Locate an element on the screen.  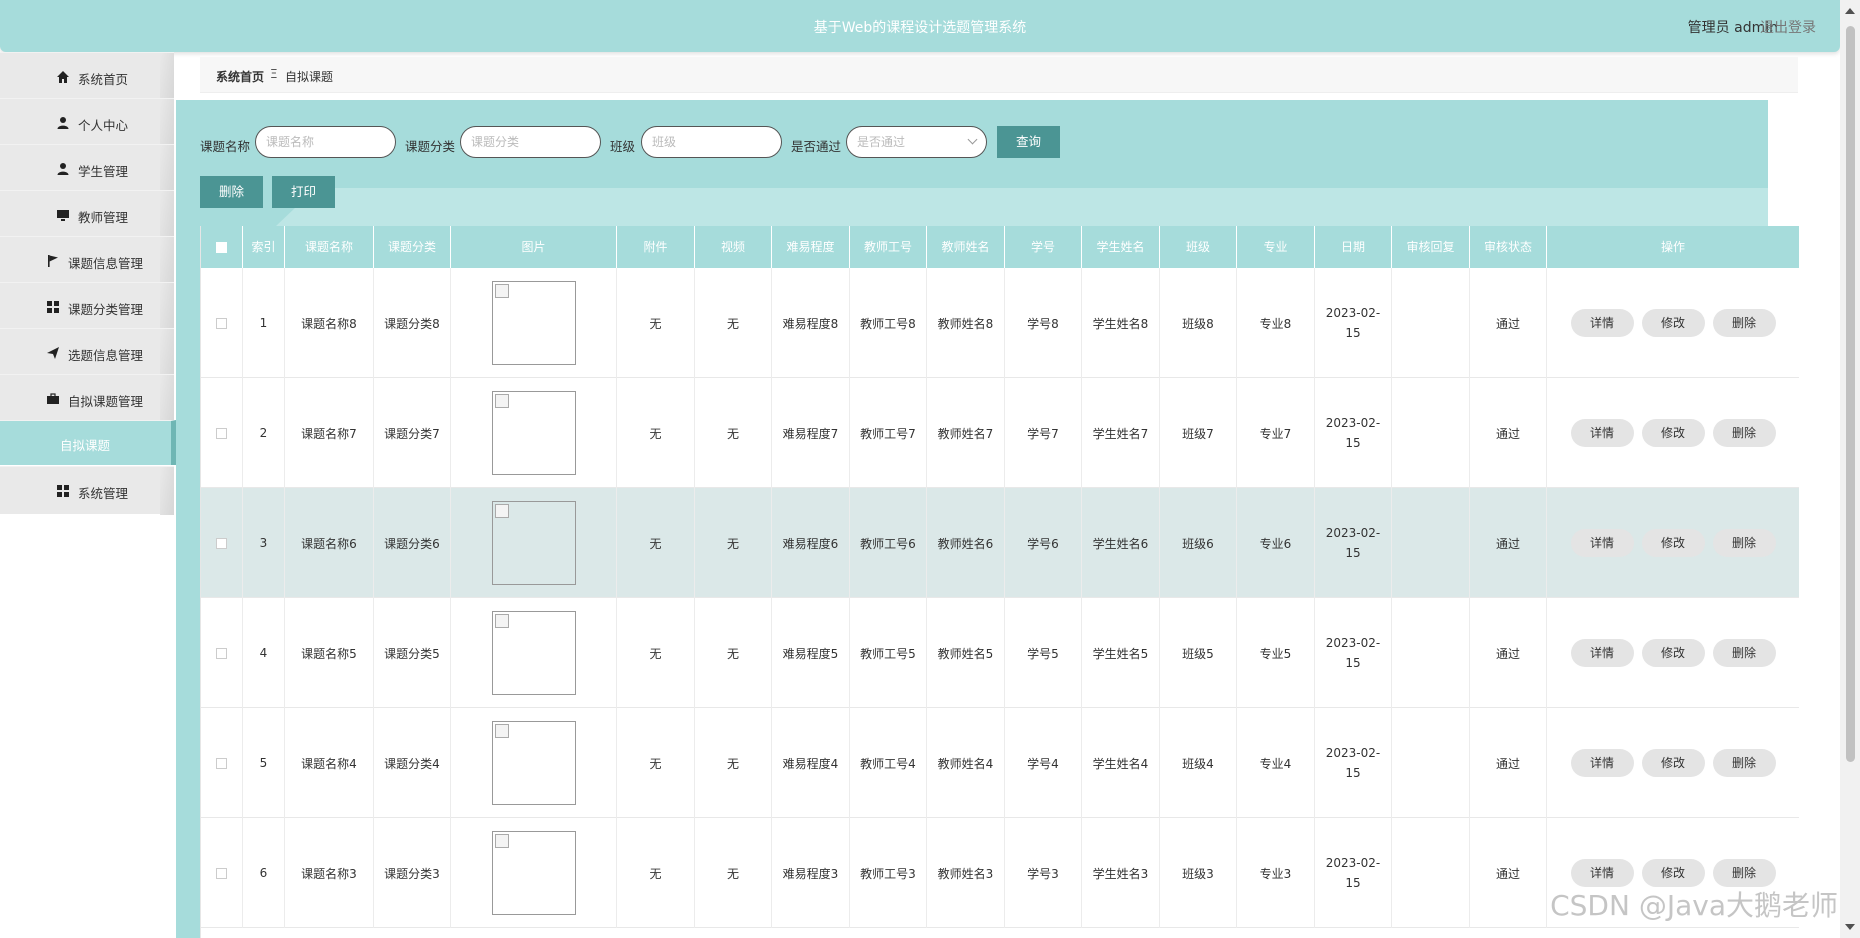
sidebar-item-profile: 个人中心 is located at coordinates (87, 122).